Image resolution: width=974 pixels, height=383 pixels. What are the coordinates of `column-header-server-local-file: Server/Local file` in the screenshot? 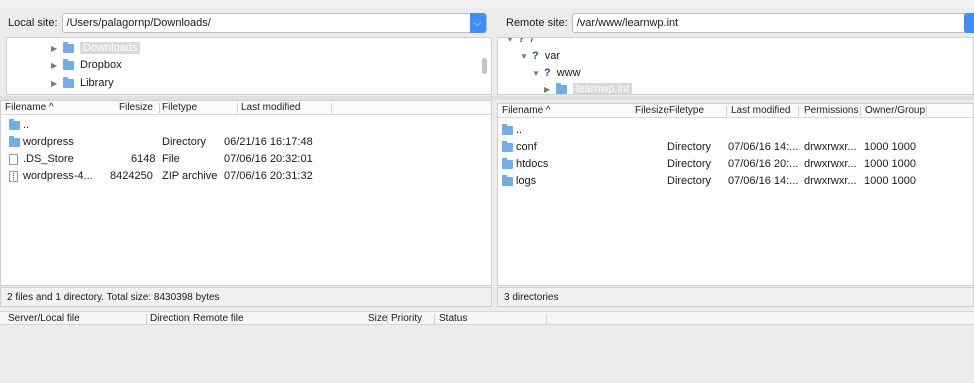 It's located at (44, 318).